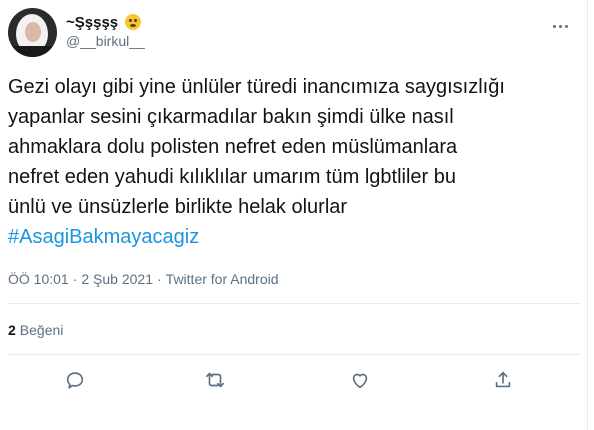 The width and height of the screenshot is (594, 430). I want to click on share-icon, so click(503, 380).